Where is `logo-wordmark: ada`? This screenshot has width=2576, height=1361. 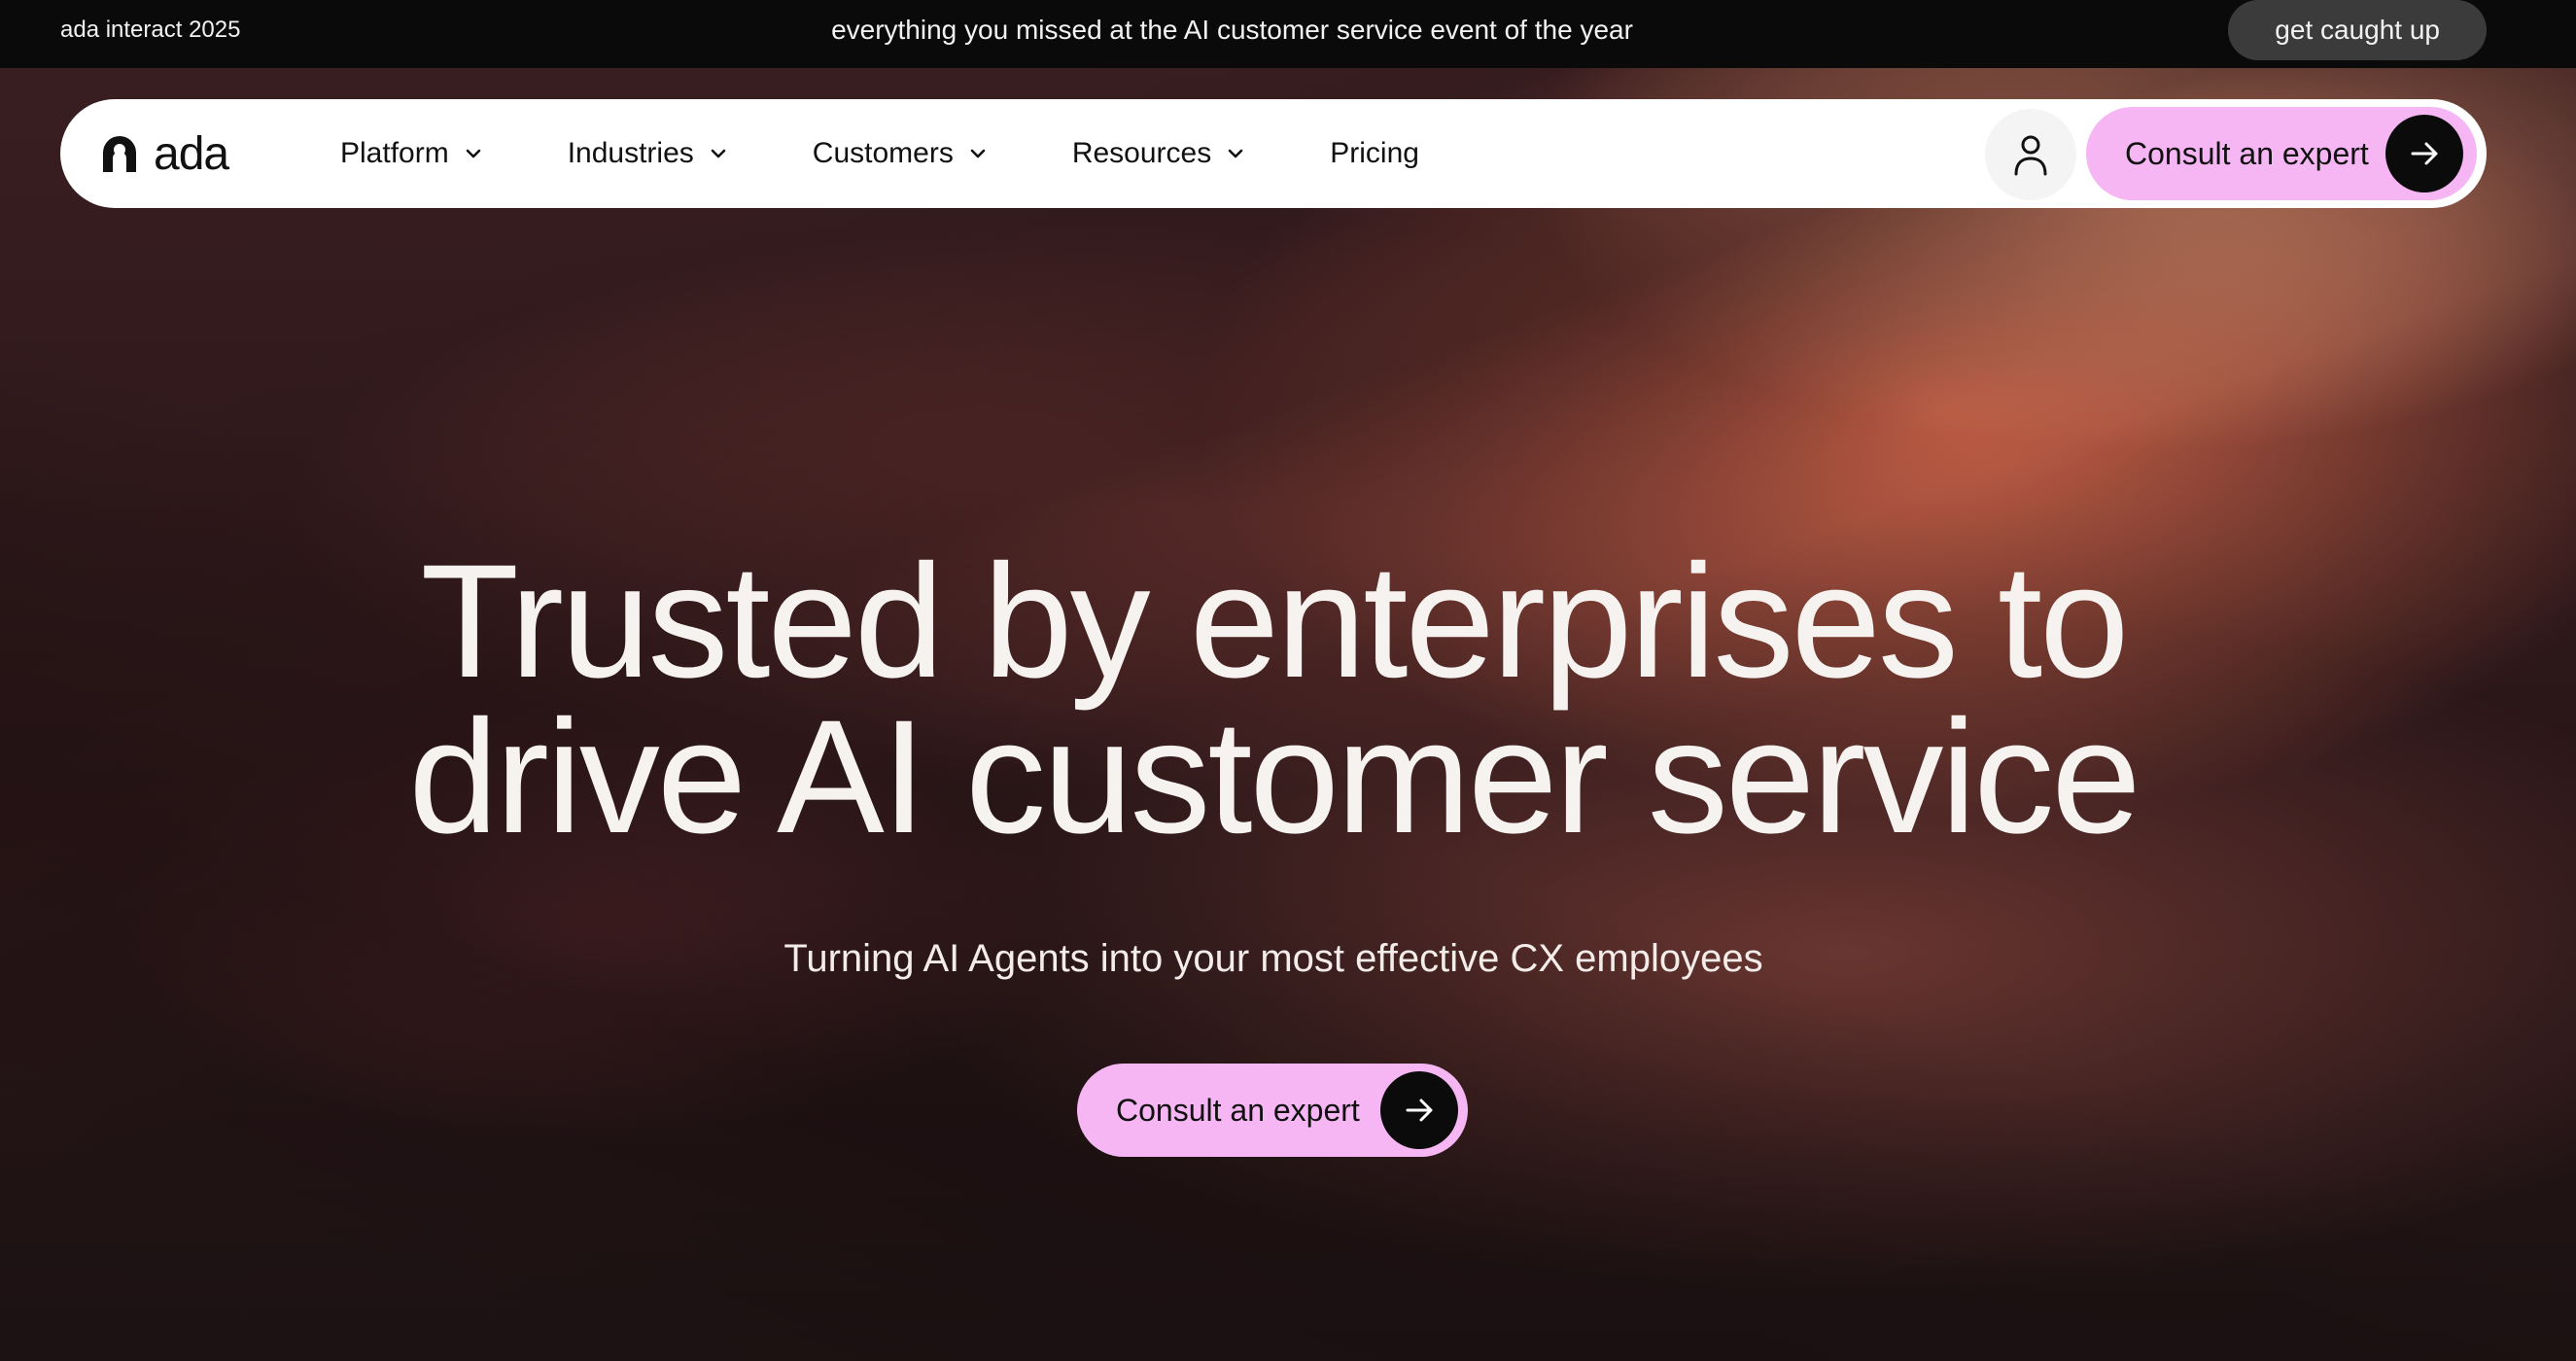
logo-wordmark: ada is located at coordinates (192, 153).